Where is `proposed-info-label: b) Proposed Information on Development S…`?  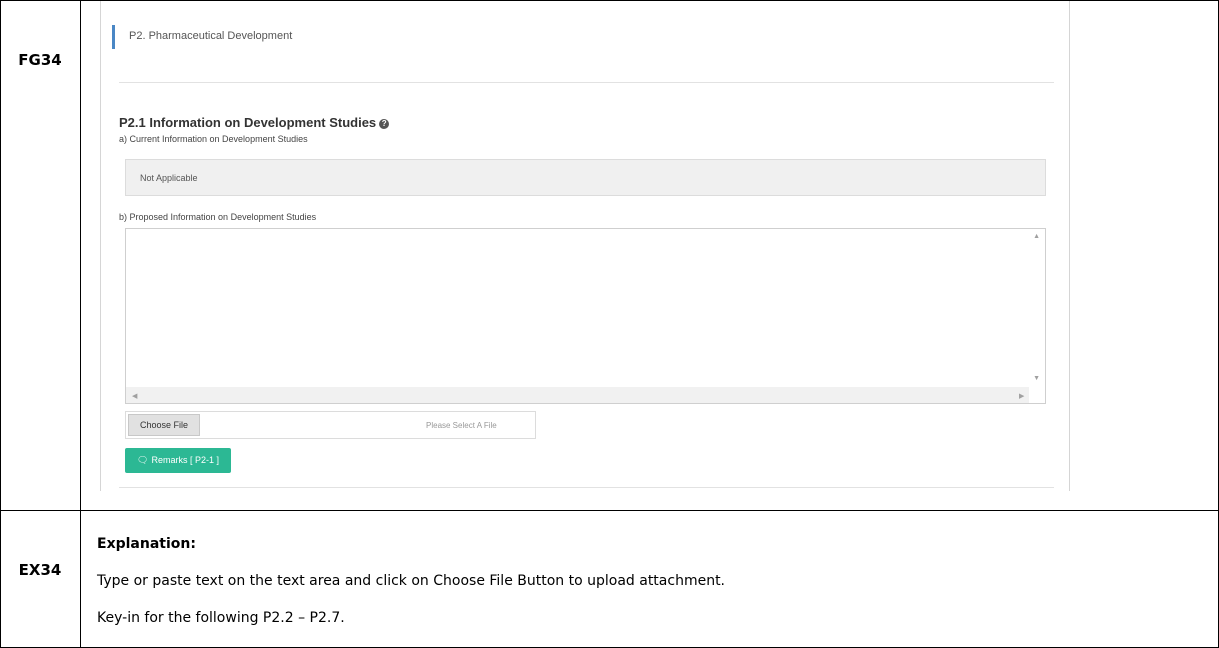 proposed-info-label: b) Proposed Information on Development S… is located at coordinates (218, 217).